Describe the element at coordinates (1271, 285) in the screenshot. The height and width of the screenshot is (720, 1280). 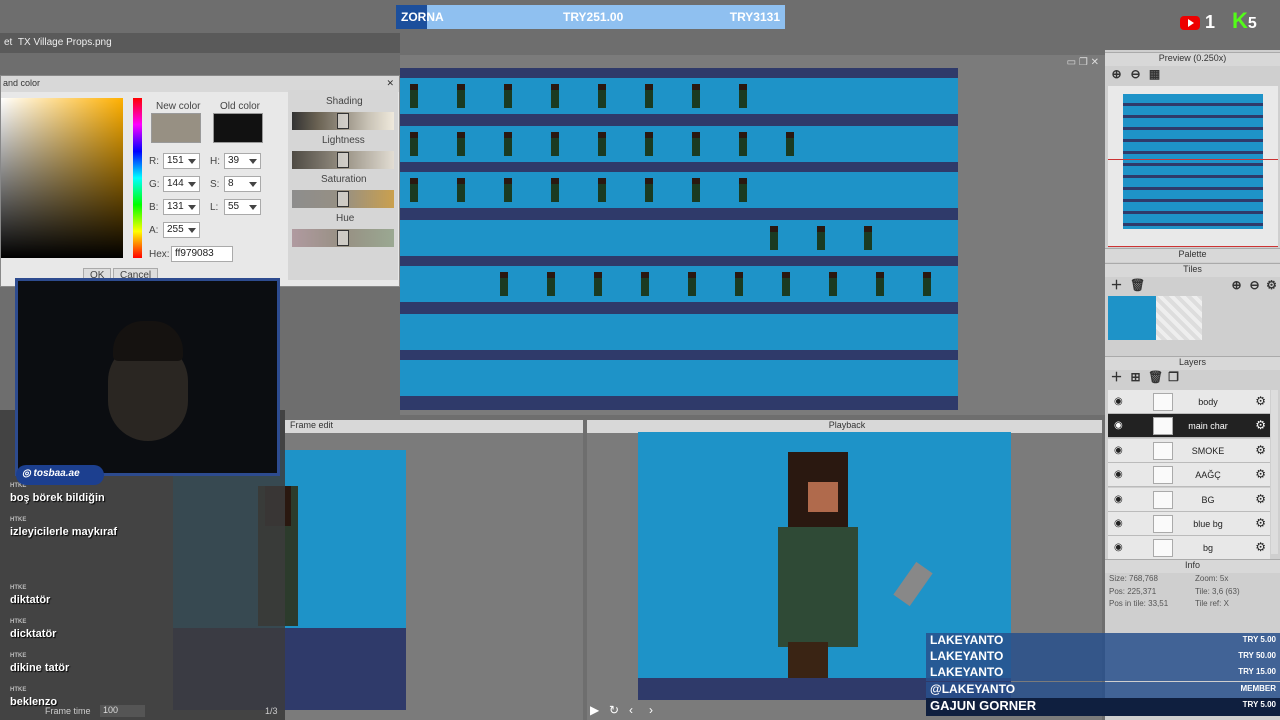
I see `tiles-settings-icon: ⚙` at that location.